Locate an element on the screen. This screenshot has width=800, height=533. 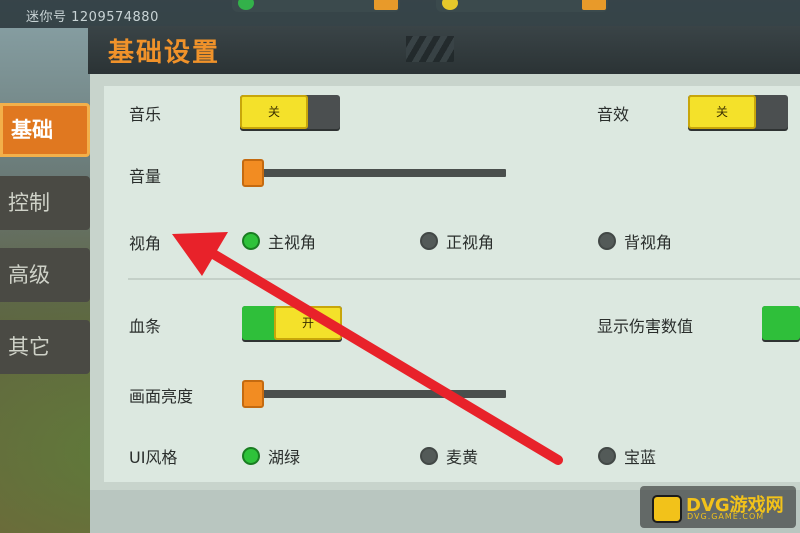
gamepad-icon is located at coordinates (667, 509).